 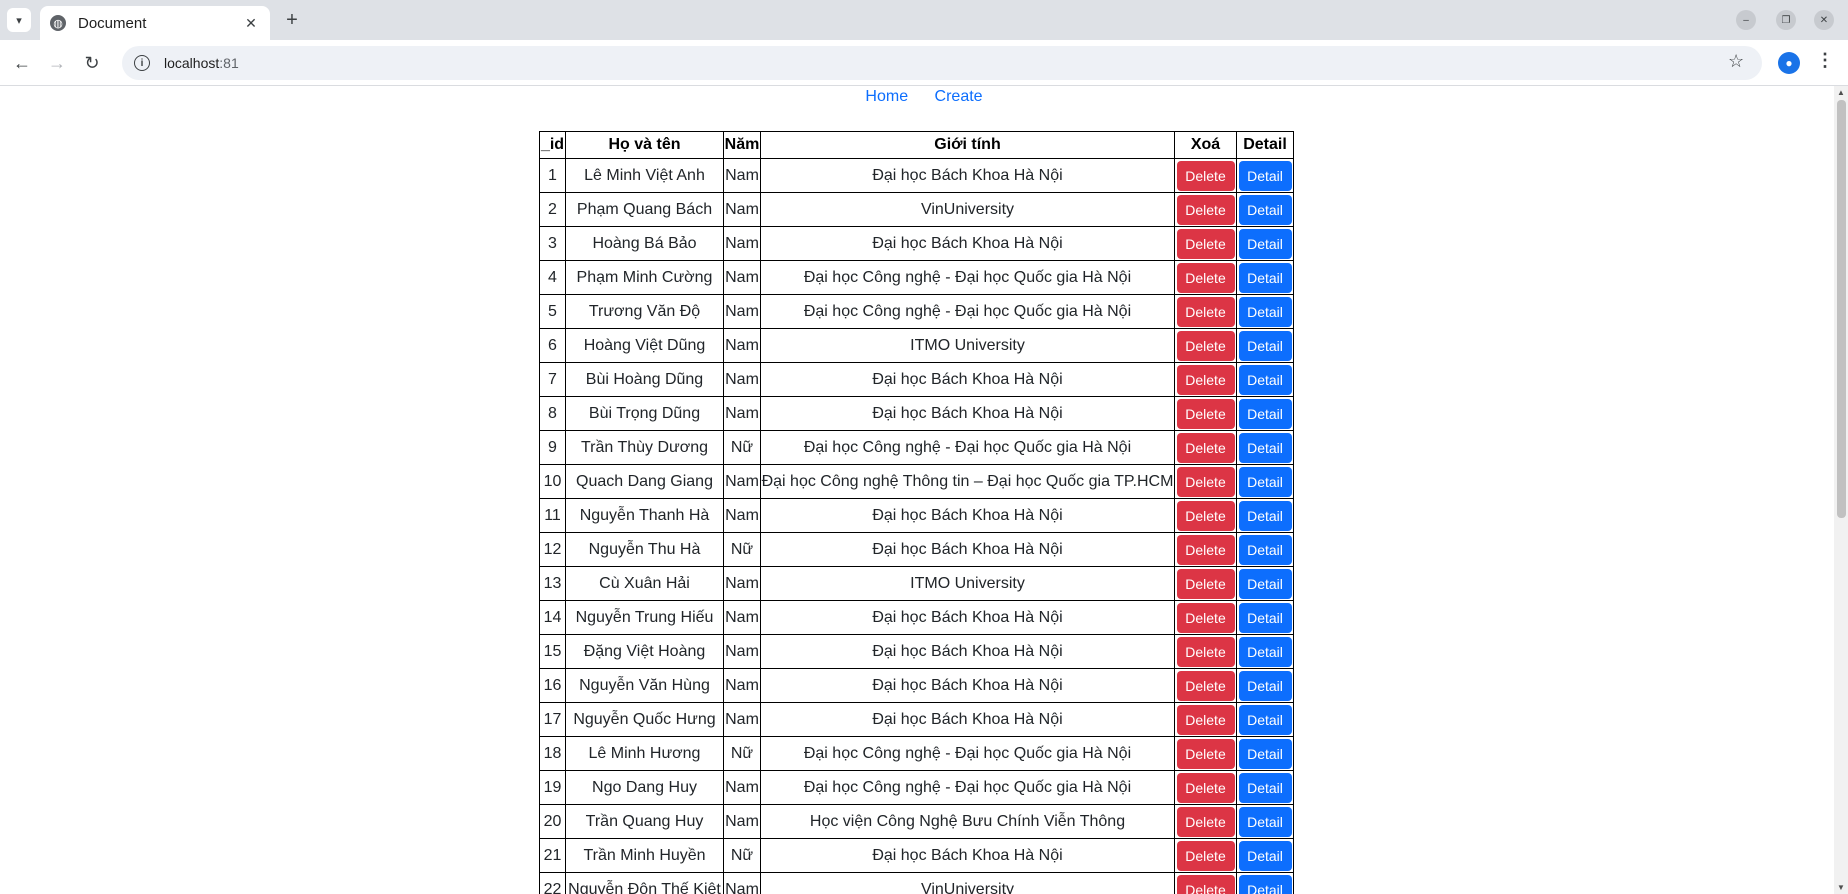 I want to click on profile-avatar-icon: ●, so click(x=1789, y=63).